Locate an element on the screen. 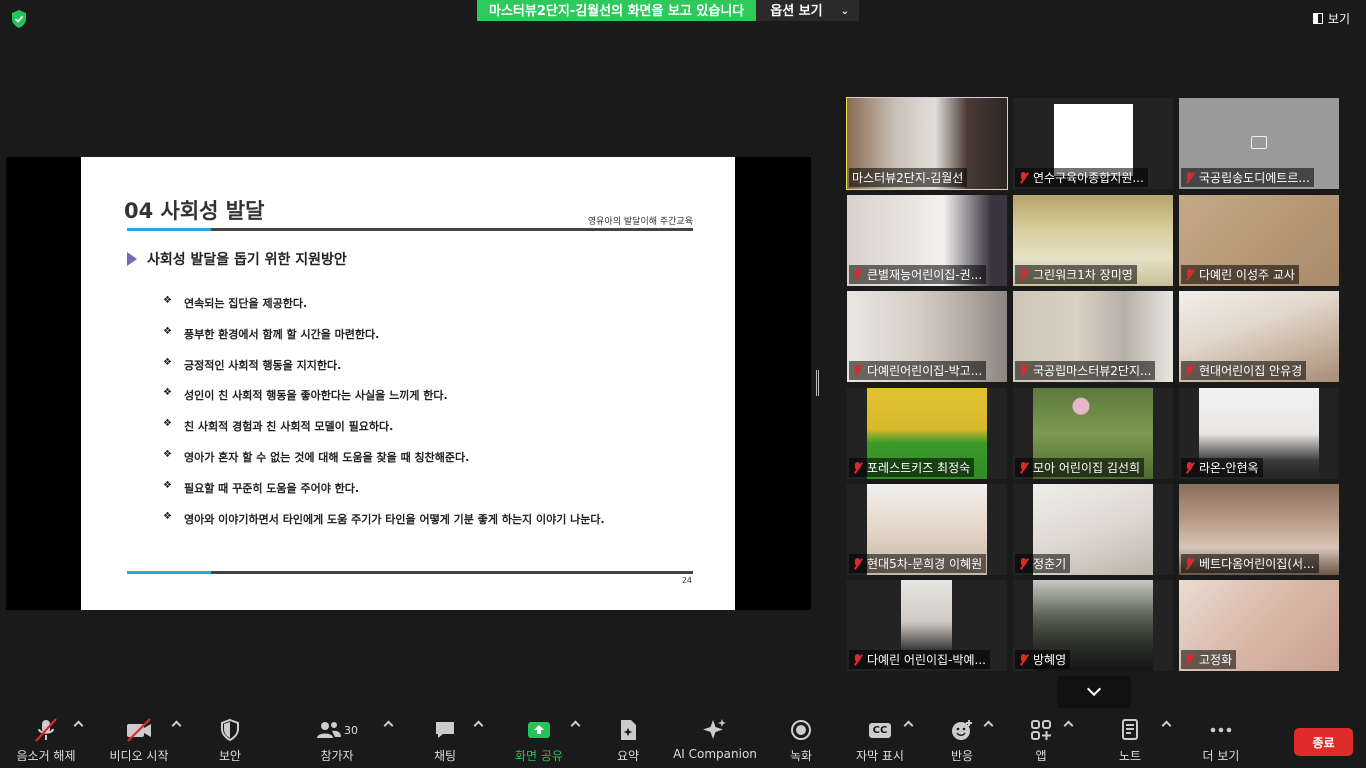  participant-name: 방혜영 is located at coordinates (1050, 660).